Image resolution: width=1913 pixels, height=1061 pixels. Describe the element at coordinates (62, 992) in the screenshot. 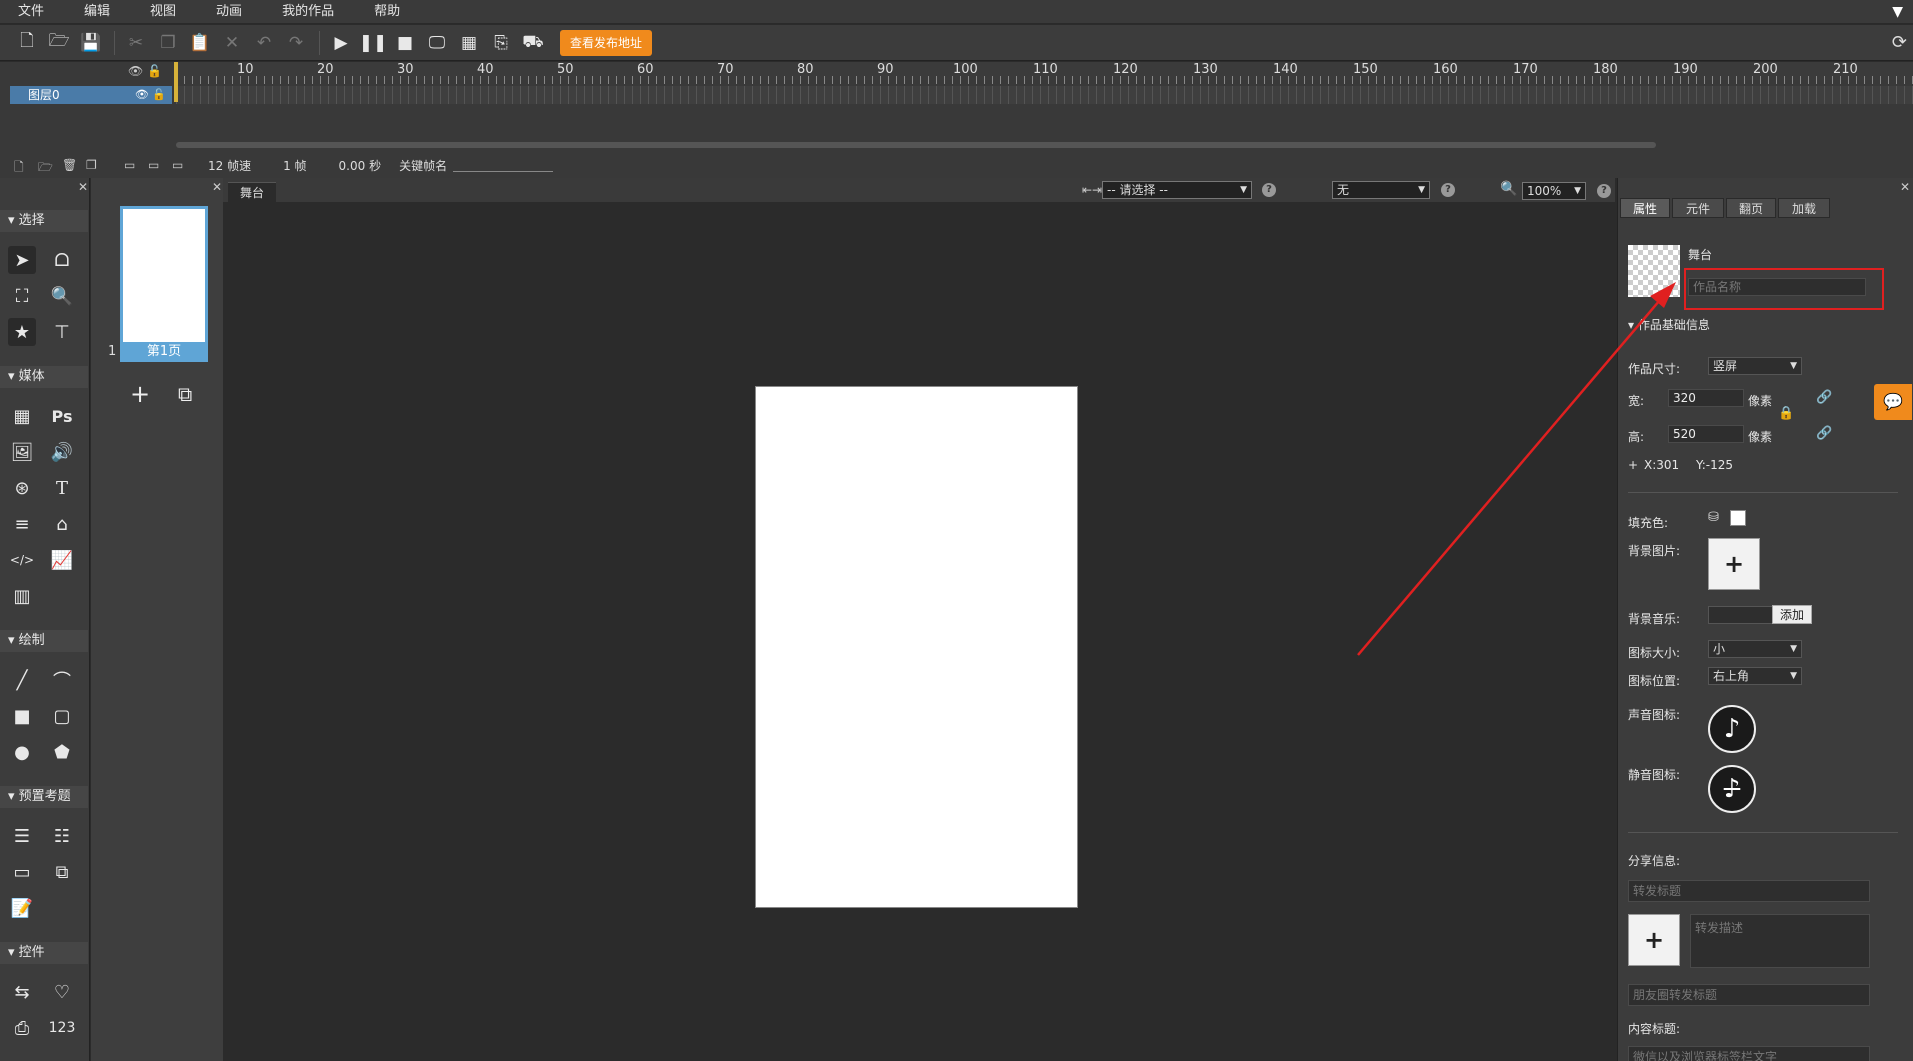

I see `heart-icon: ♡` at that location.